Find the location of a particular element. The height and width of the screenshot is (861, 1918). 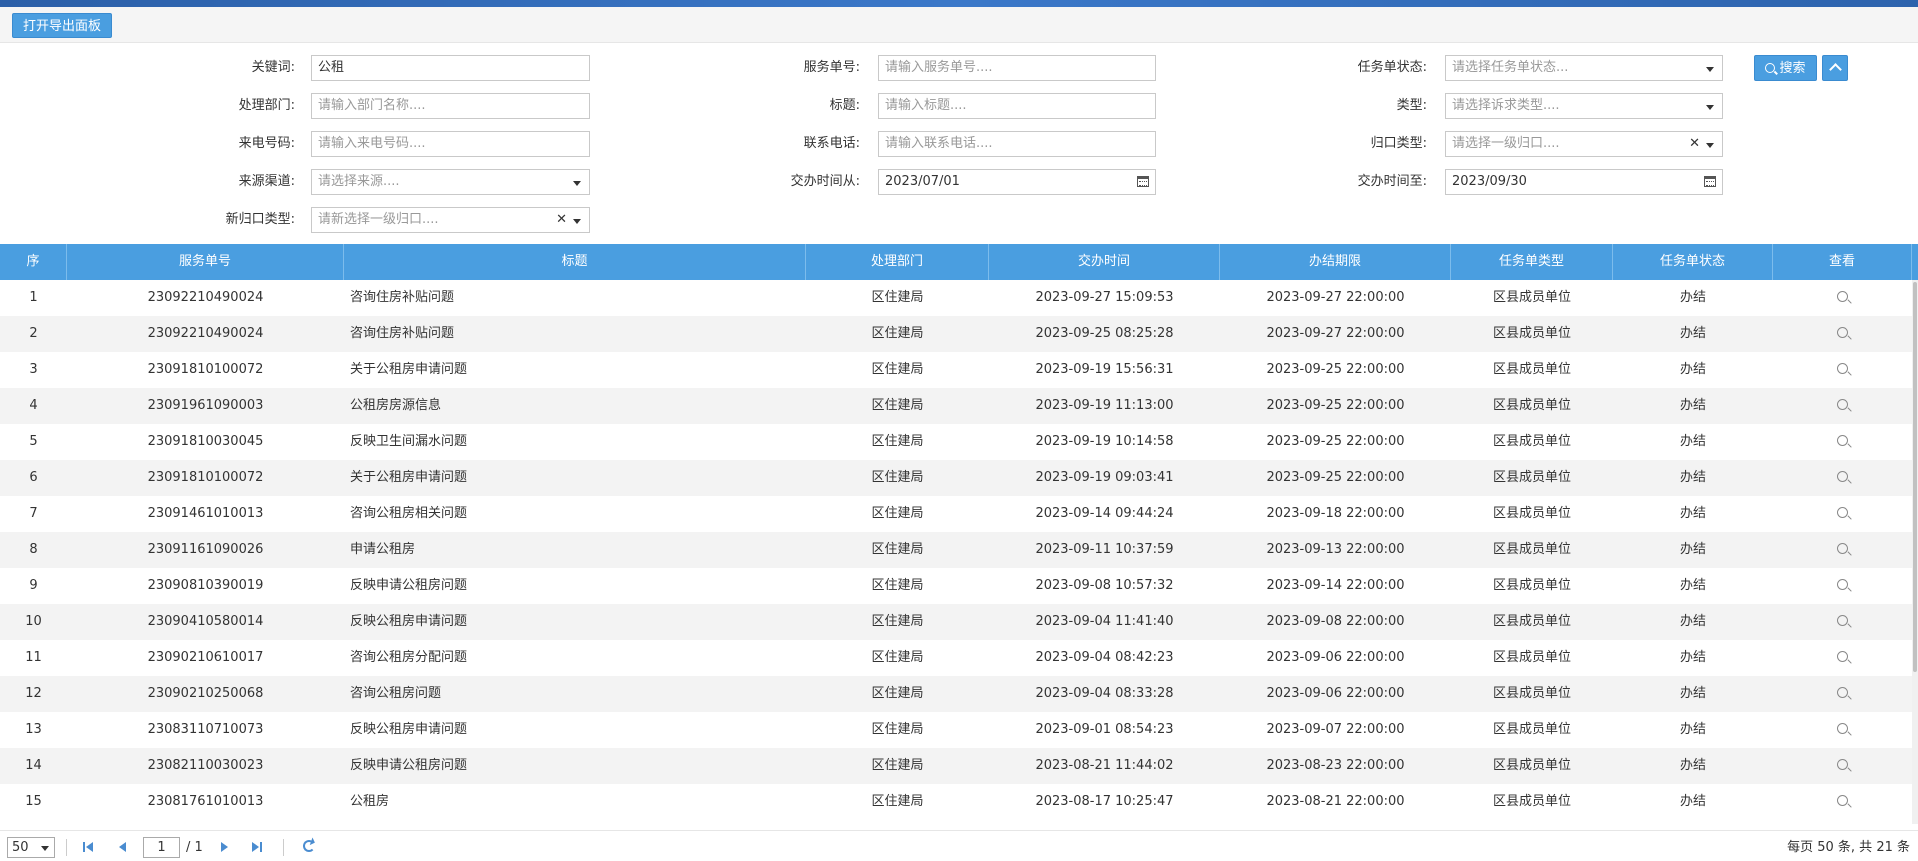

last-page-icon is located at coordinates (257, 847).